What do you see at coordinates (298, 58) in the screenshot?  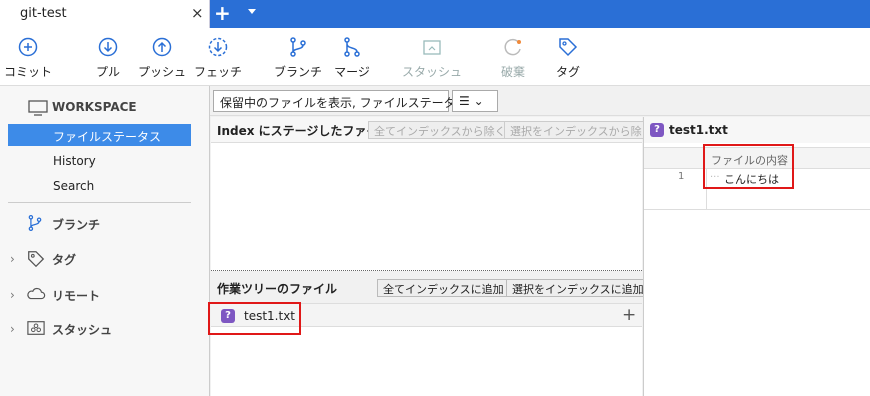 I see `branch-button: ブランチ` at bounding box center [298, 58].